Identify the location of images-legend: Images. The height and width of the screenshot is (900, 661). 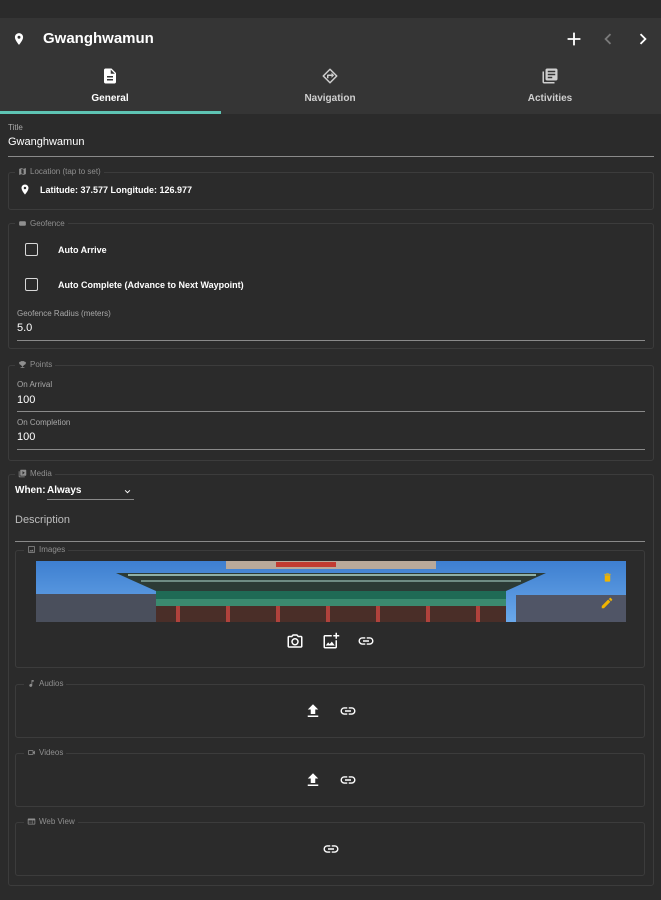
(46, 549).